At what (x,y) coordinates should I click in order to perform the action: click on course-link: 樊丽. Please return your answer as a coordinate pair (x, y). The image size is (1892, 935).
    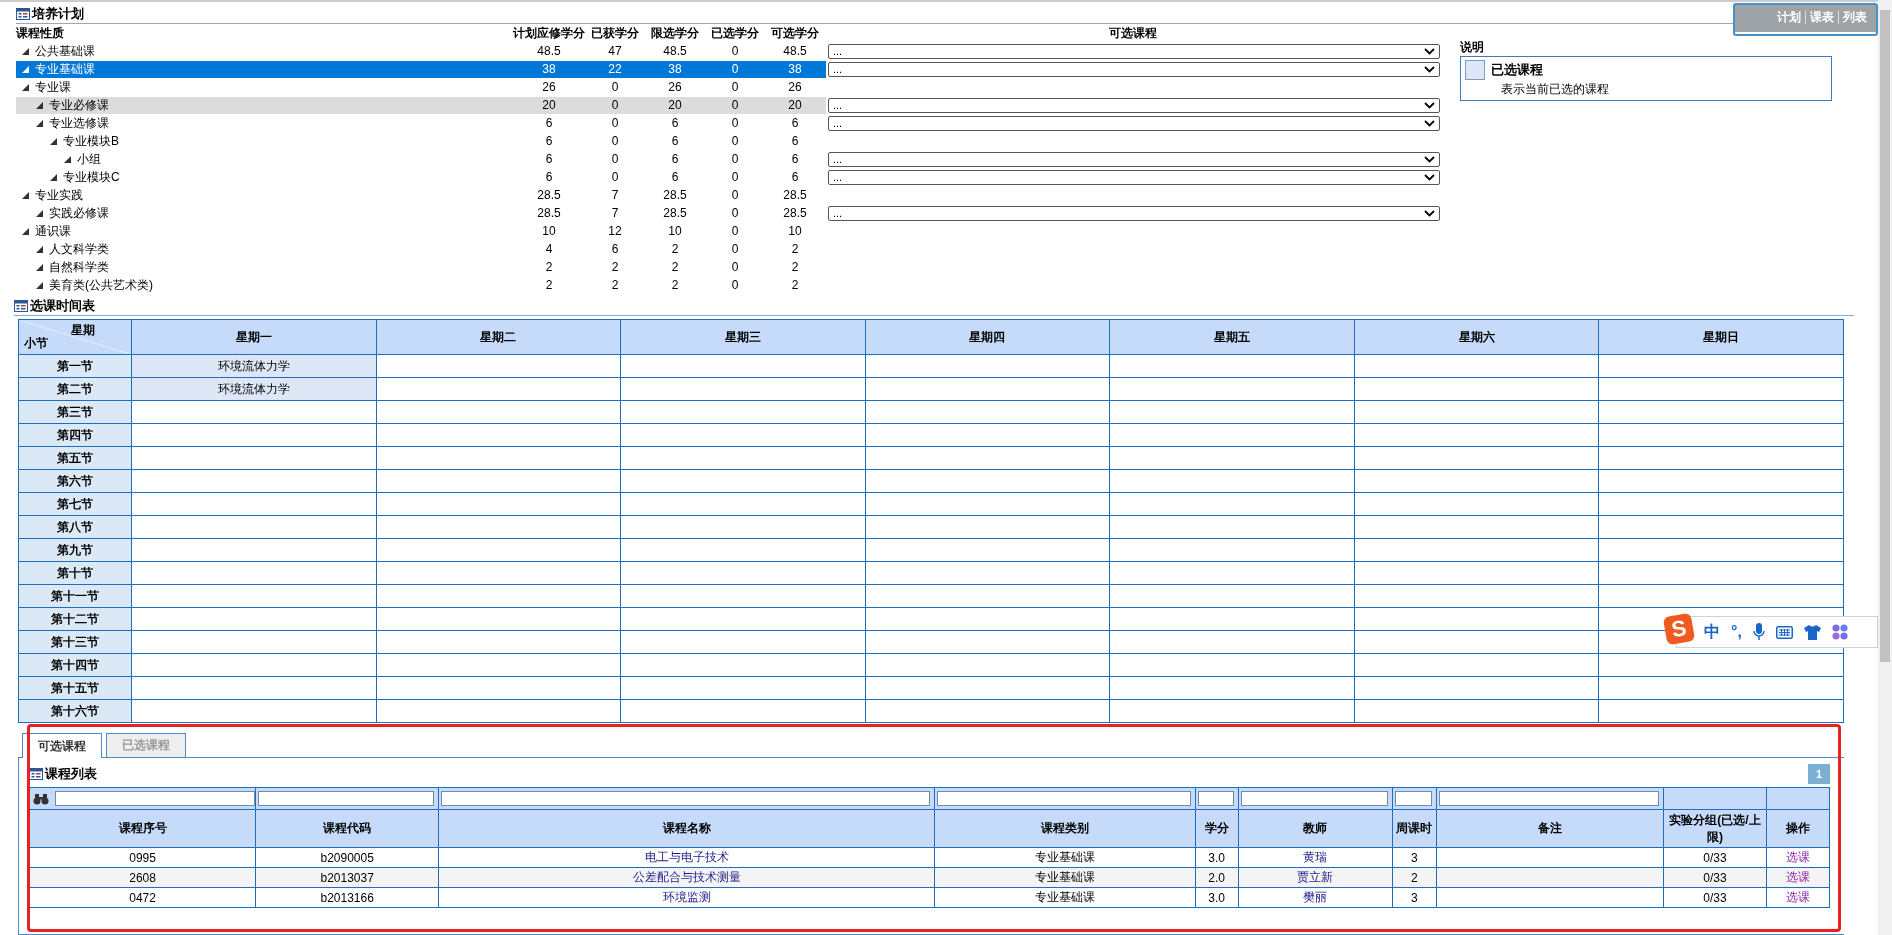
    Looking at the image, I should click on (1315, 897).